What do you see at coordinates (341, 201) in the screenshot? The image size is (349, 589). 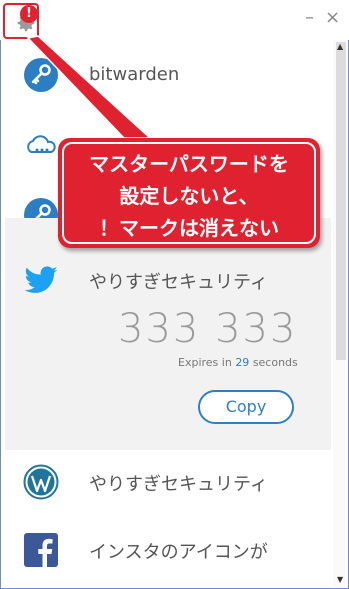 I see `scrollbar-thumb` at bounding box center [341, 201].